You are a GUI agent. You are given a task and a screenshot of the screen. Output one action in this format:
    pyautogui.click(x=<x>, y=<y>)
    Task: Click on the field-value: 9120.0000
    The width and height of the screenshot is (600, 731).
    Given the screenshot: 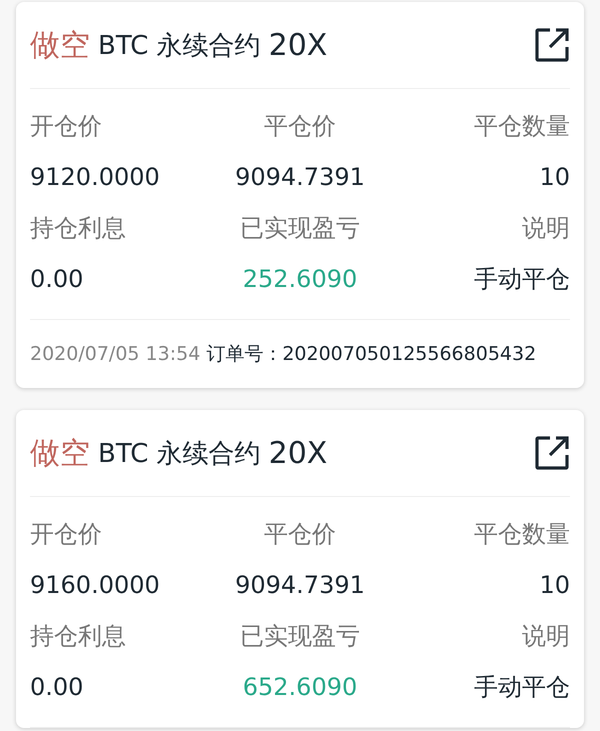 What is the action you would take?
    pyautogui.click(x=95, y=177)
    